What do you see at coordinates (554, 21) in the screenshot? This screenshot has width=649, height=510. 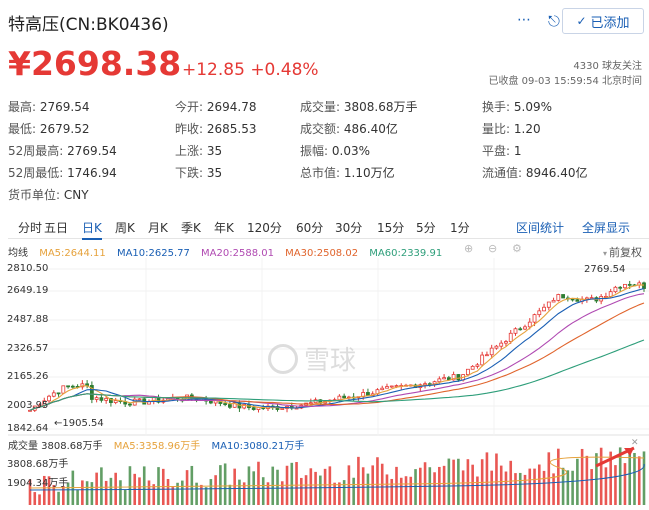 I see `share-icon: ⎋` at bounding box center [554, 21].